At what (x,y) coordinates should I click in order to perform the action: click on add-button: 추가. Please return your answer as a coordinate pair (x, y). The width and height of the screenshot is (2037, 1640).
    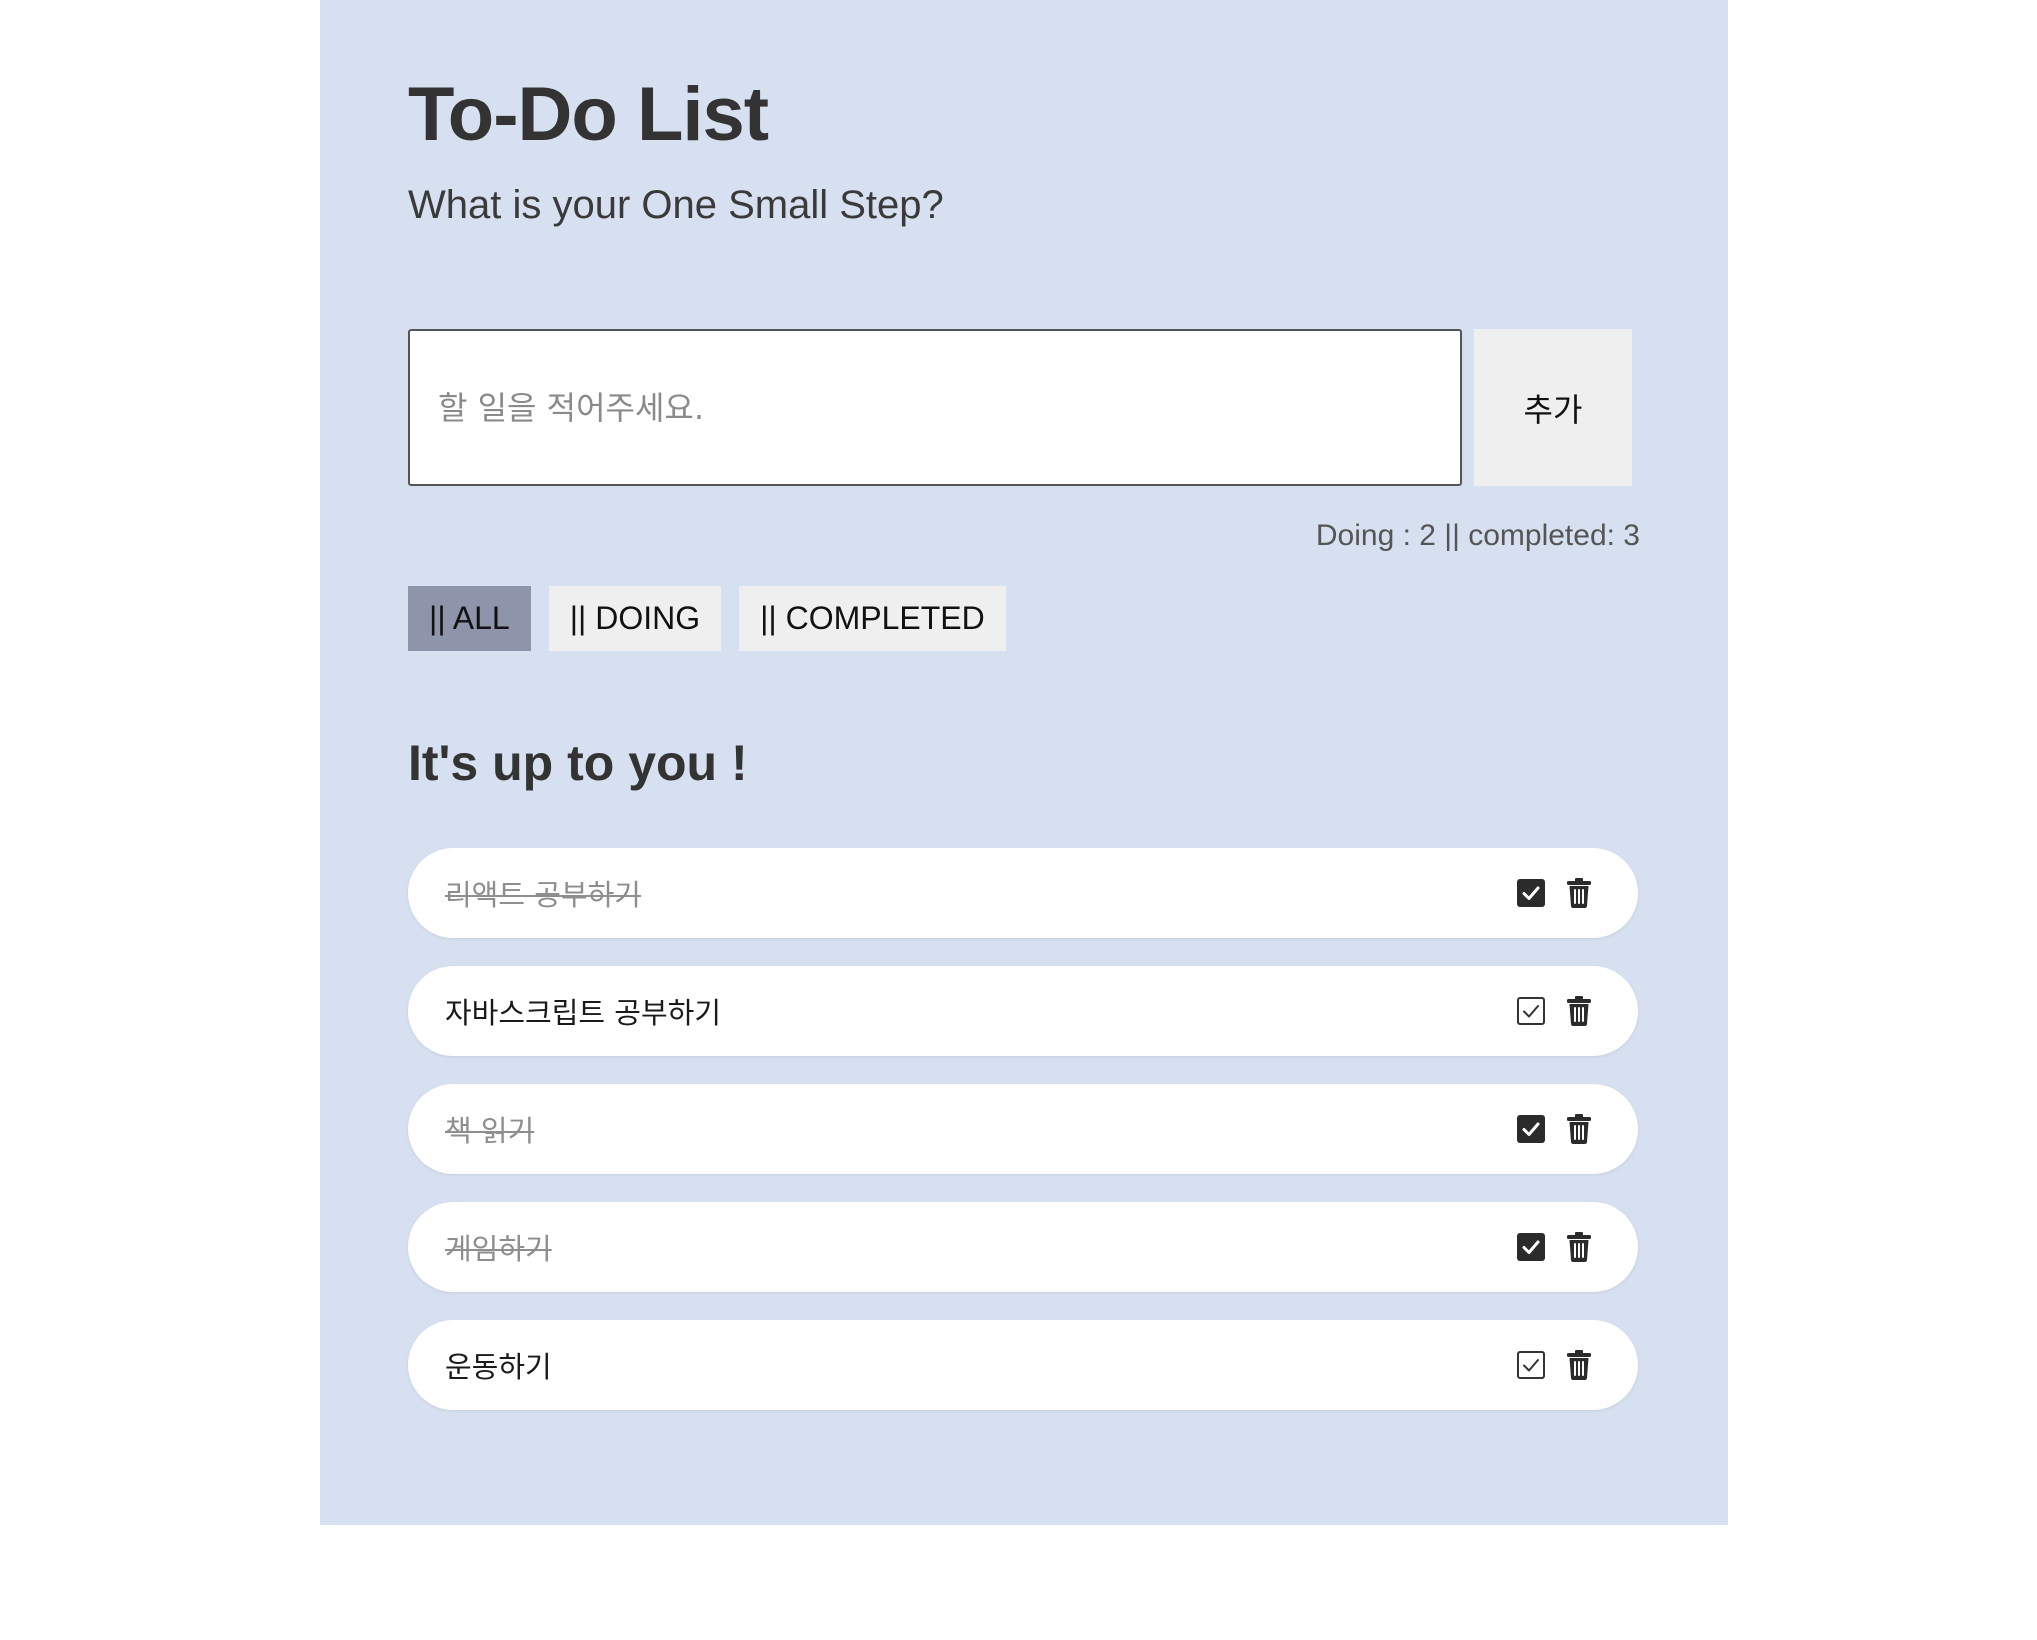
    Looking at the image, I should click on (1553, 407).